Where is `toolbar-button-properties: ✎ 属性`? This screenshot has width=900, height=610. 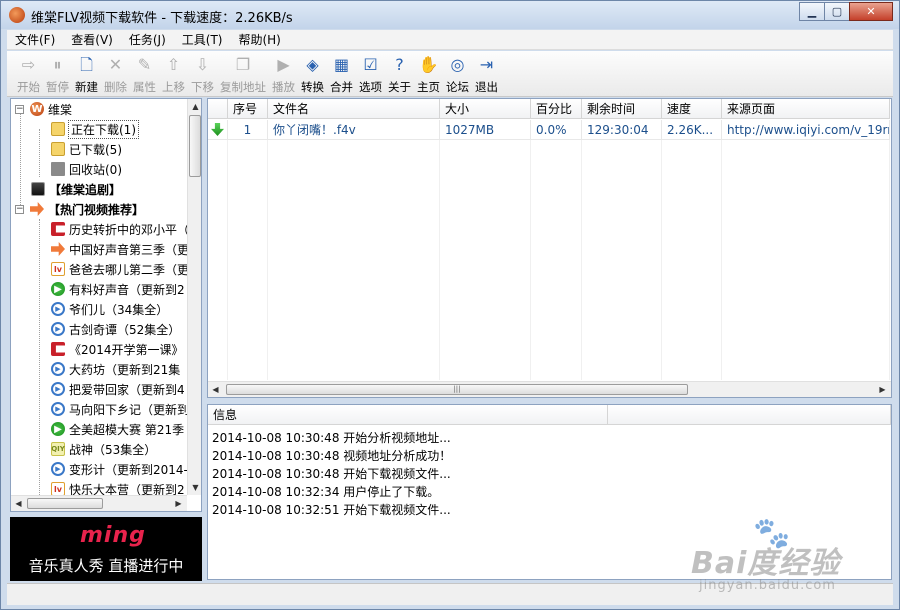
toolbar-button-properties: ✎ 属性 is located at coordinates (144, 73).